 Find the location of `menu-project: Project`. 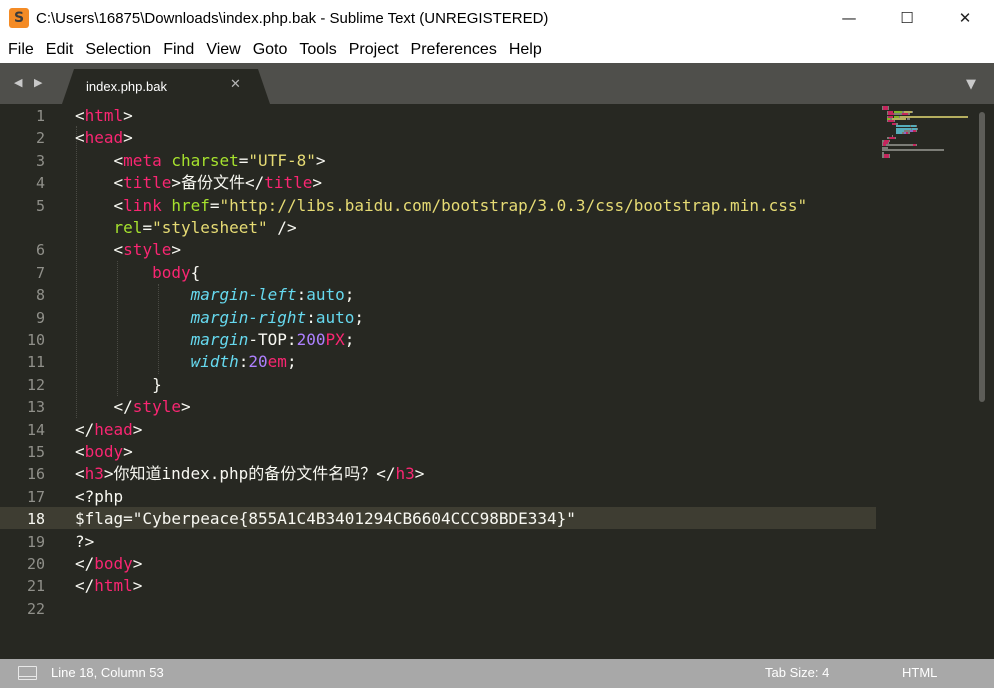

menu-project: Project is located at coordinates (374, 50).